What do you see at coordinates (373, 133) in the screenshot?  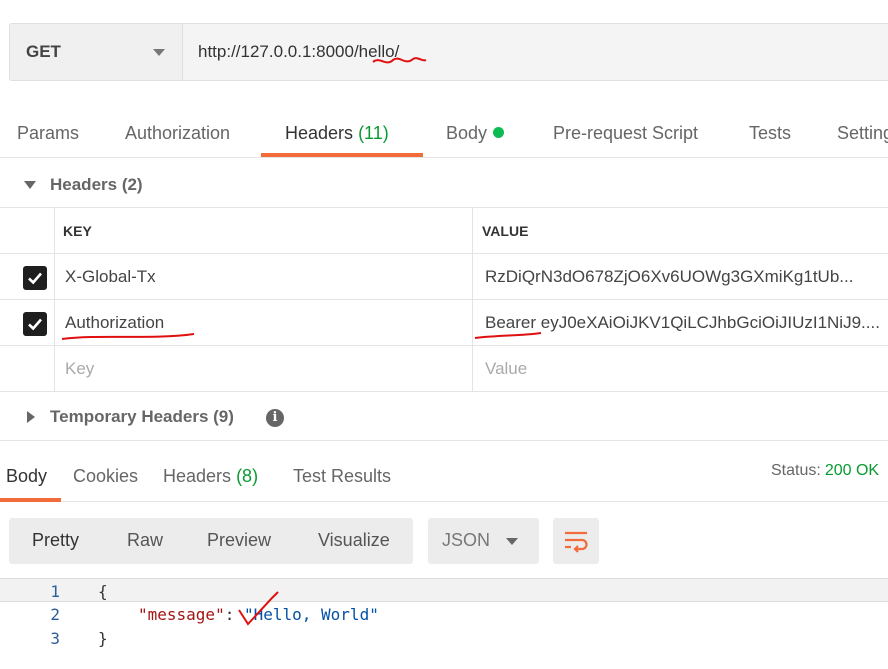 I see `tab-count: (11)` at bounding box center [373, 133].